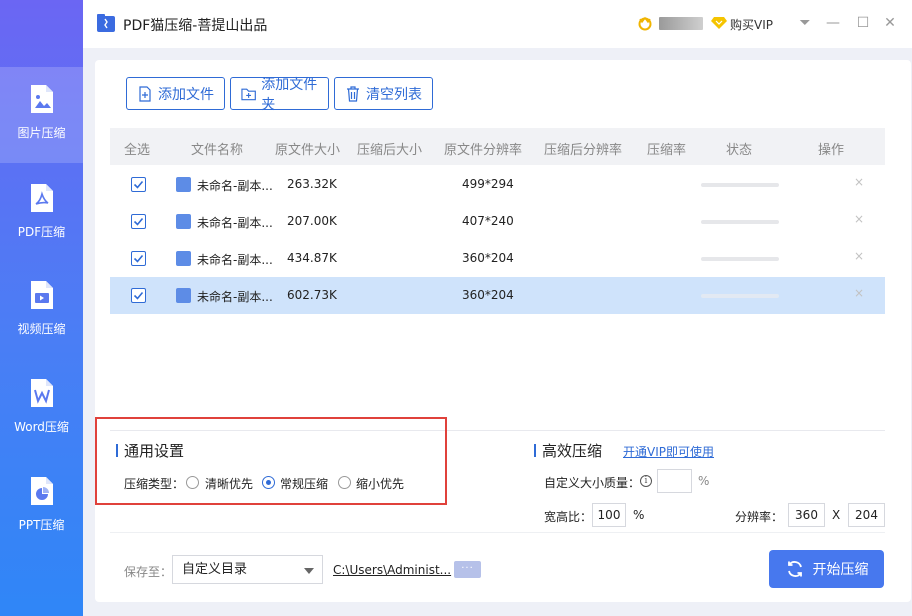  I want to click on titlebar: PDF猫压缩-菩提山出品 购买VIP ⏷ — ☐ ✕, so click(497, 24).